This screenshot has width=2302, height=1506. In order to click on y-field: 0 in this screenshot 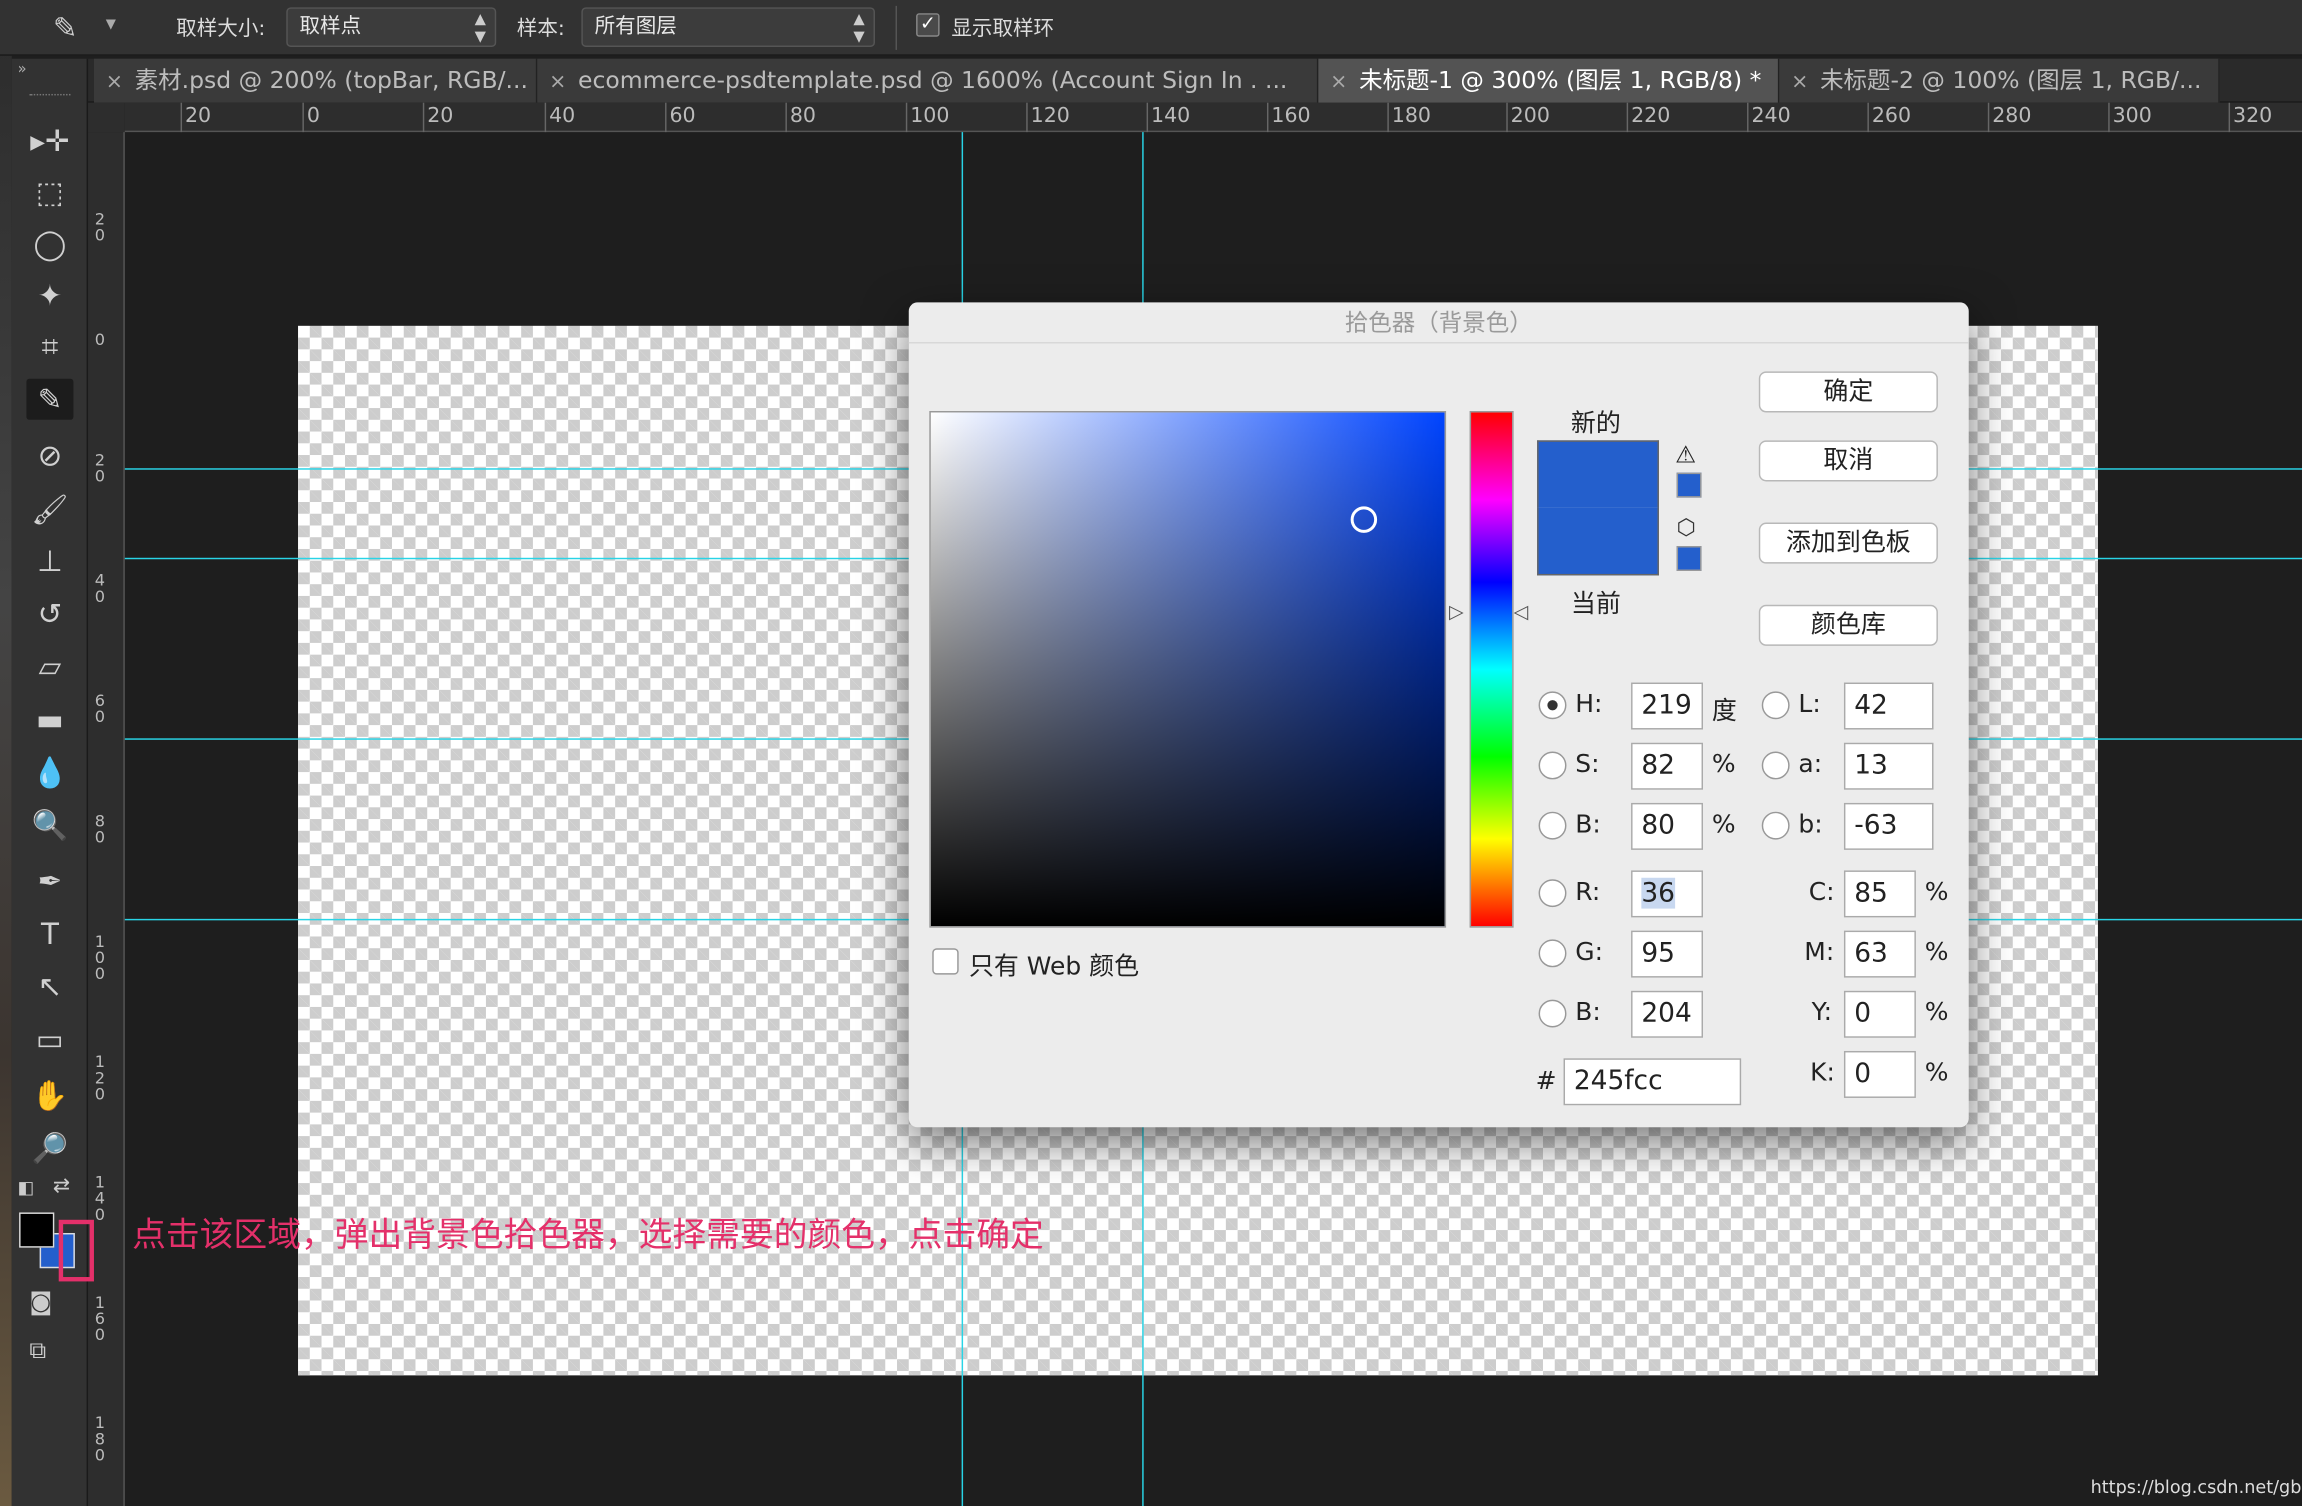, I will do `click(1879, 1014)`.